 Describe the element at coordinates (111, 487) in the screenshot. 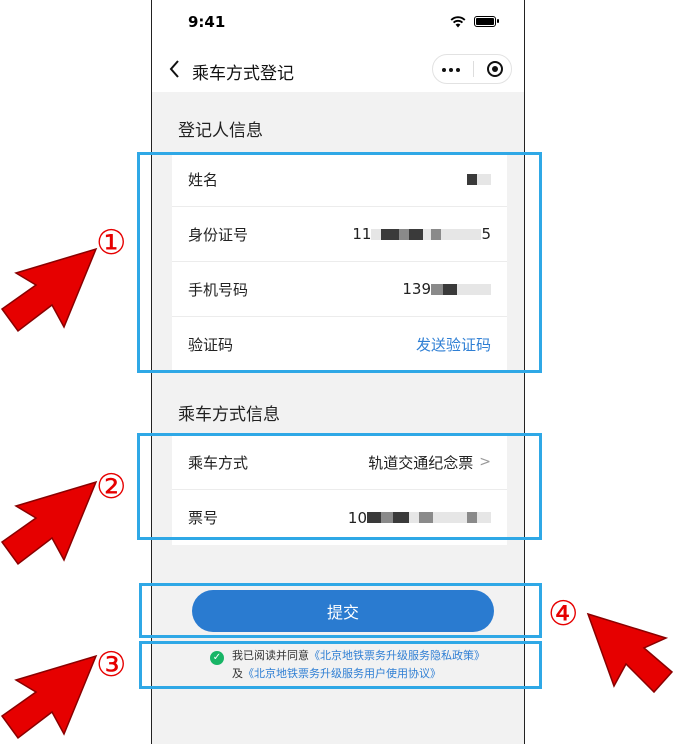

I see `annotation-number-2: ②` at that location.